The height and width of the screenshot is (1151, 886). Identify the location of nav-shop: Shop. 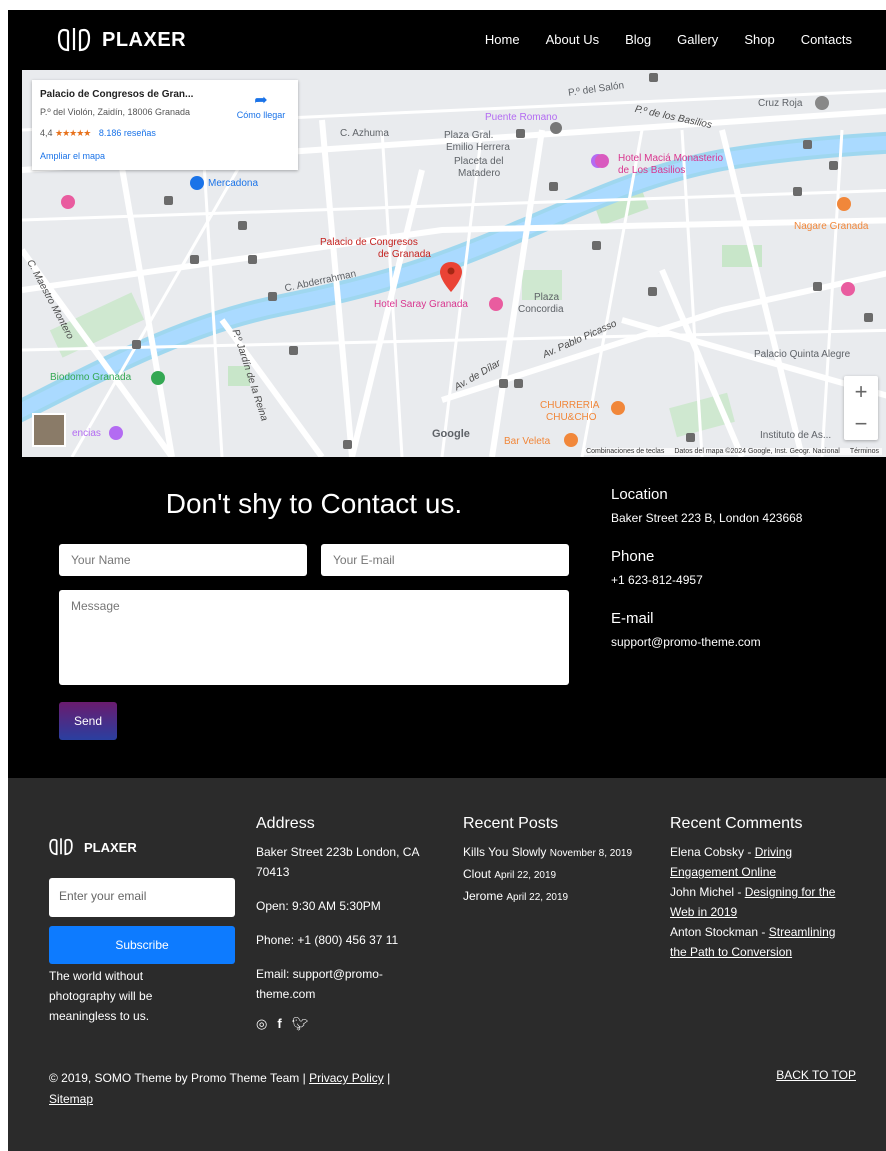
(759, 39).